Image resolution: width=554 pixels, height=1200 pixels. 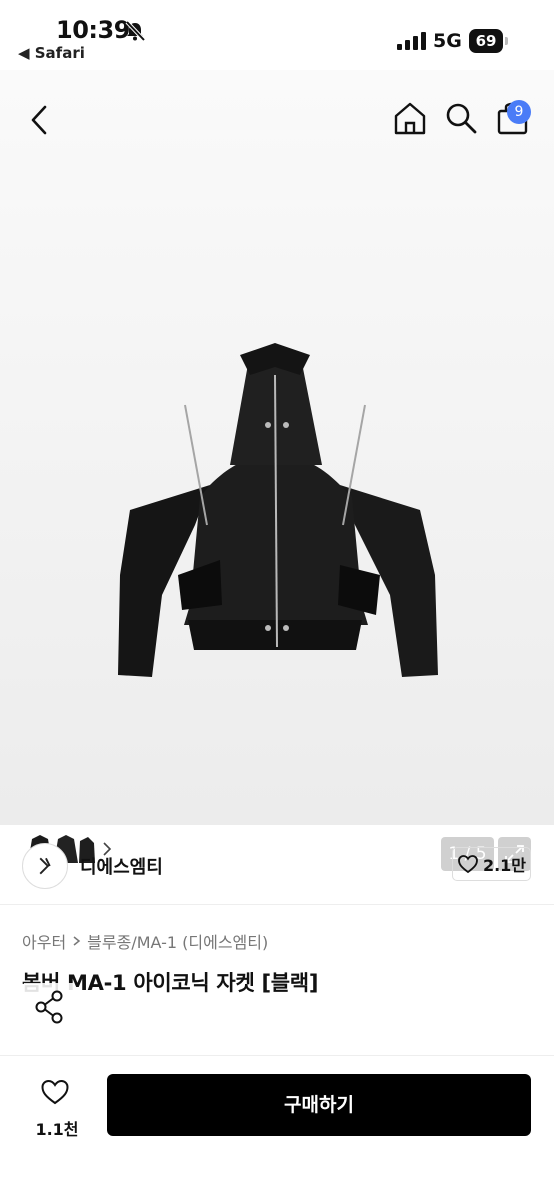 What do you see at coordinates (519, 112) in the screenshot?
I see `cart-count-badge: 9` at bounding box center [519, 112].